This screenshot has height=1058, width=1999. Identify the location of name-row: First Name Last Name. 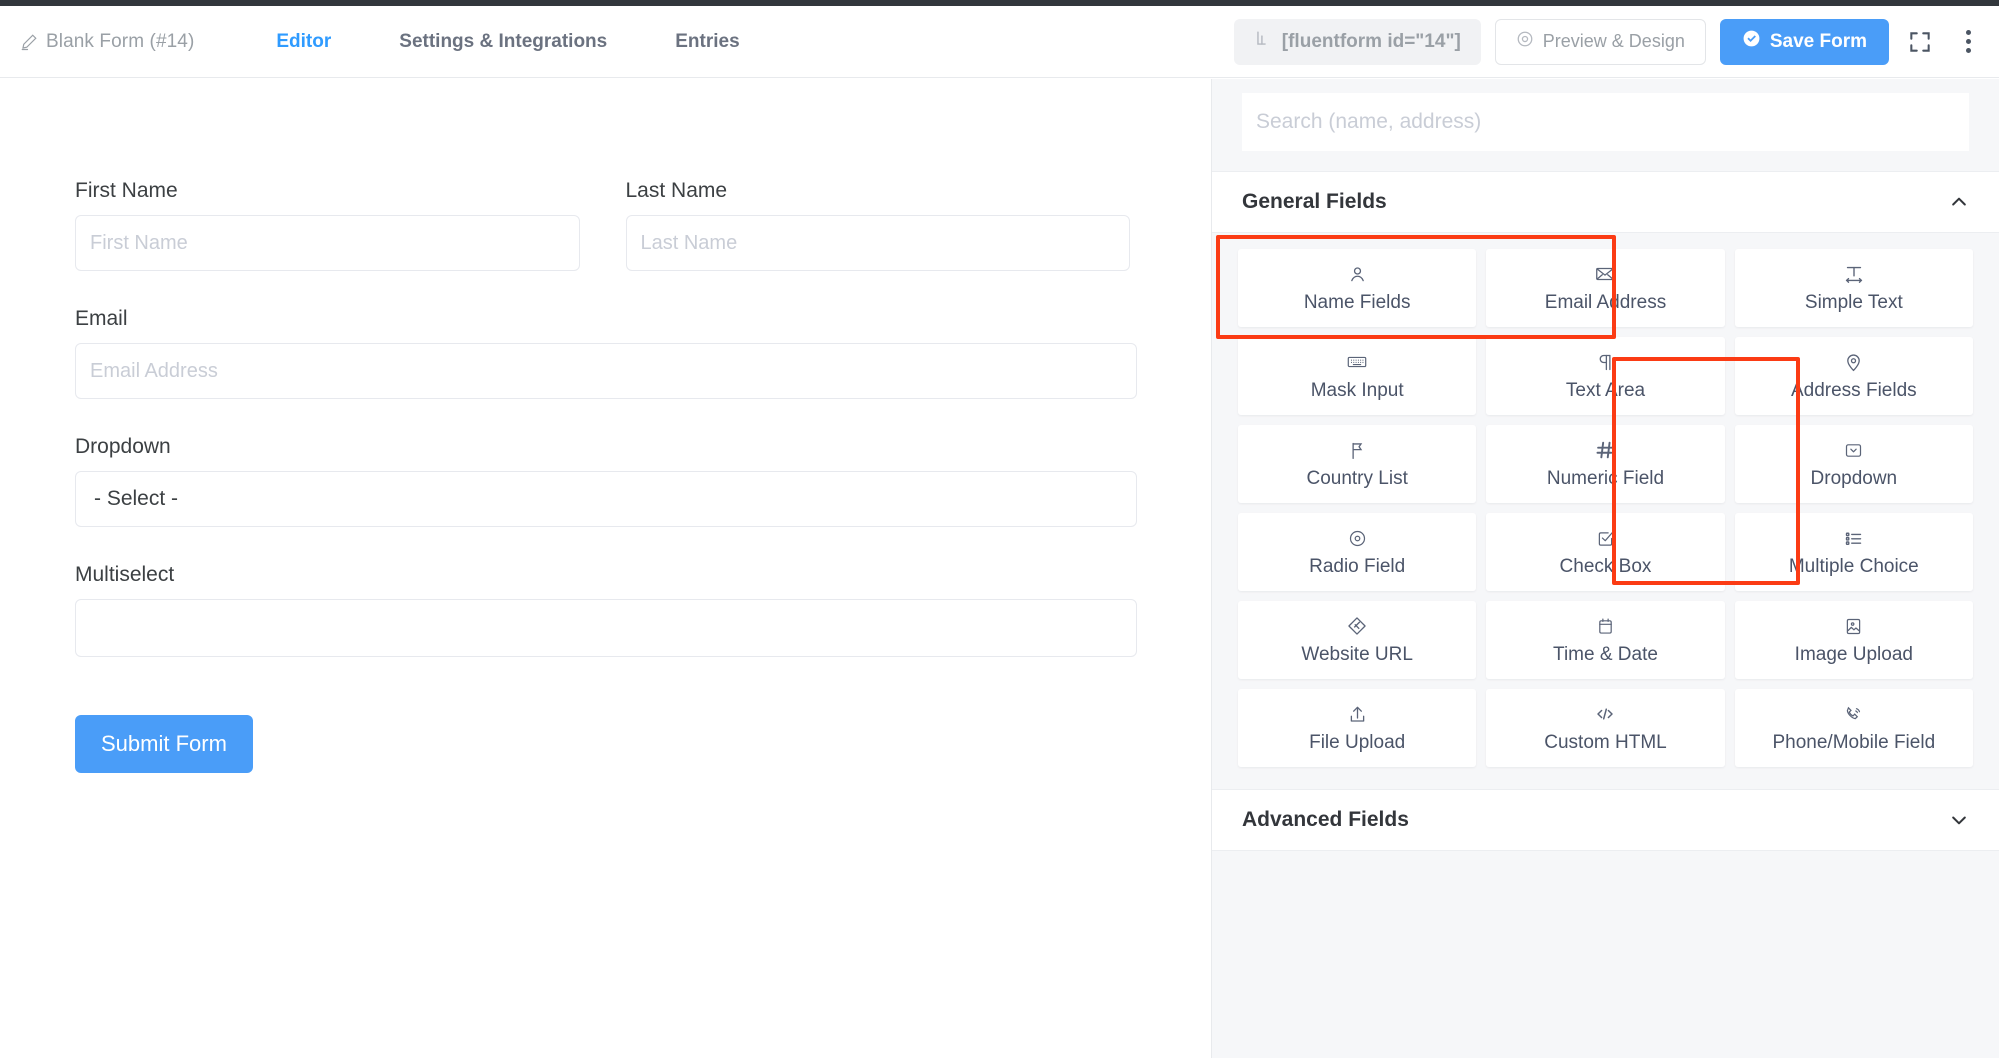
(602, 243).